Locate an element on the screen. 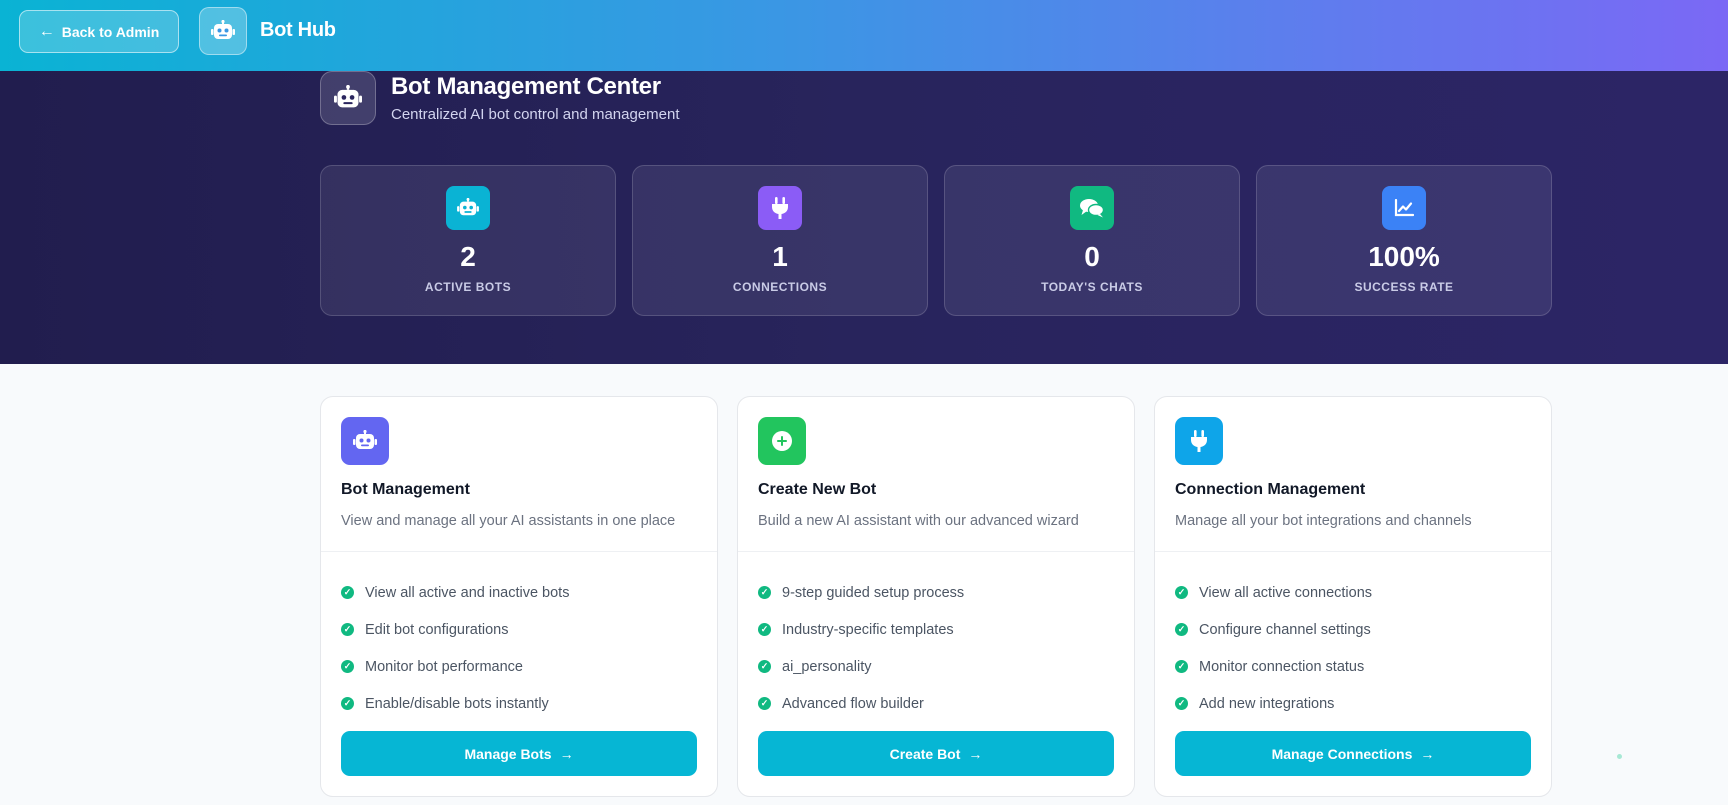 The width and height of the screenshot is (1728, 805). feature-item: ✓ 9-step guided setup process is located at coordinates (861, 592).